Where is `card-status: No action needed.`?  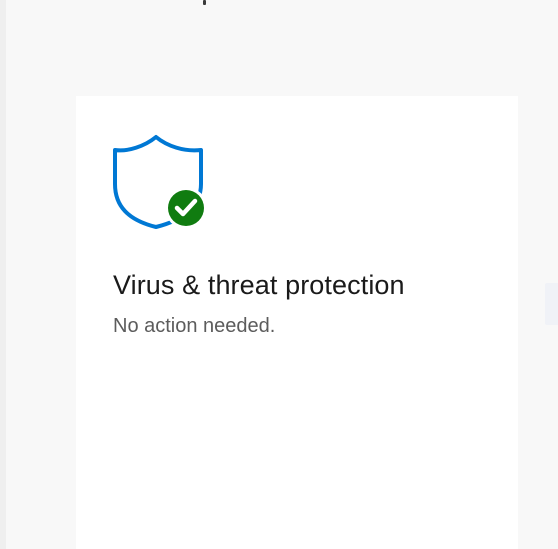
card-status: No action needed. is located at coordinates (194, 326).